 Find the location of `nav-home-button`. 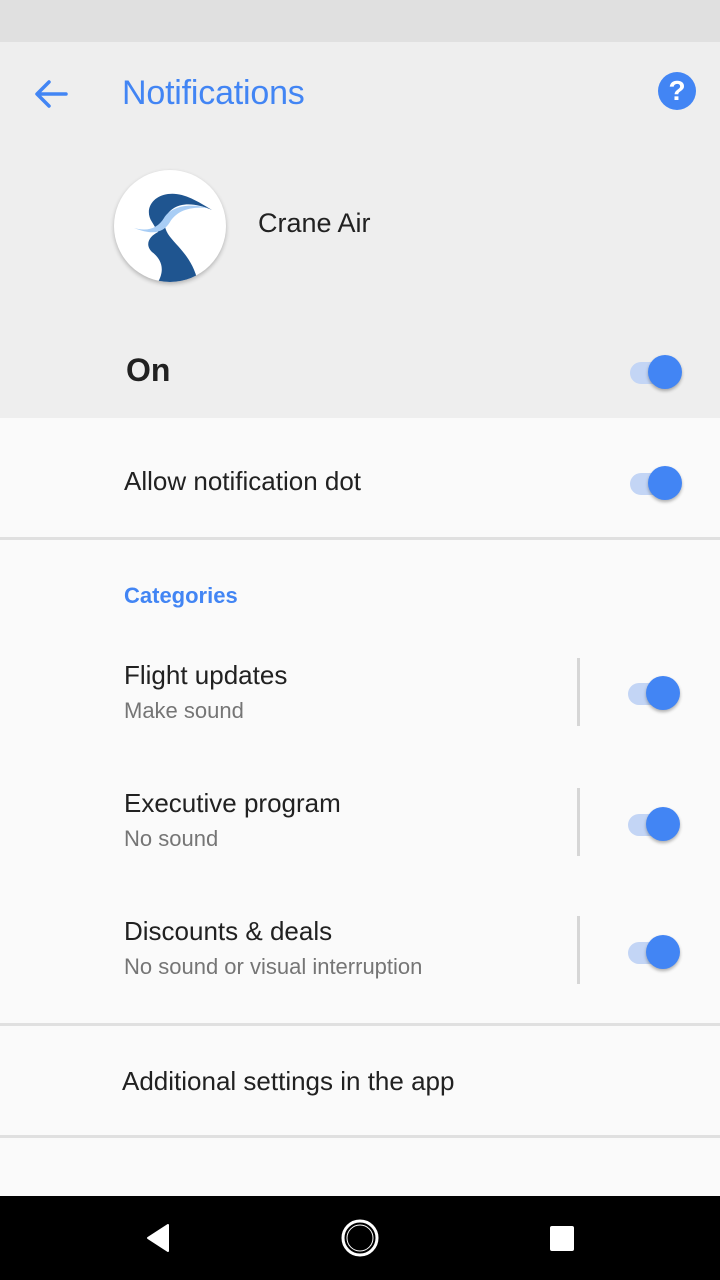

nav-home-button is located at coordinates (360, 1238).